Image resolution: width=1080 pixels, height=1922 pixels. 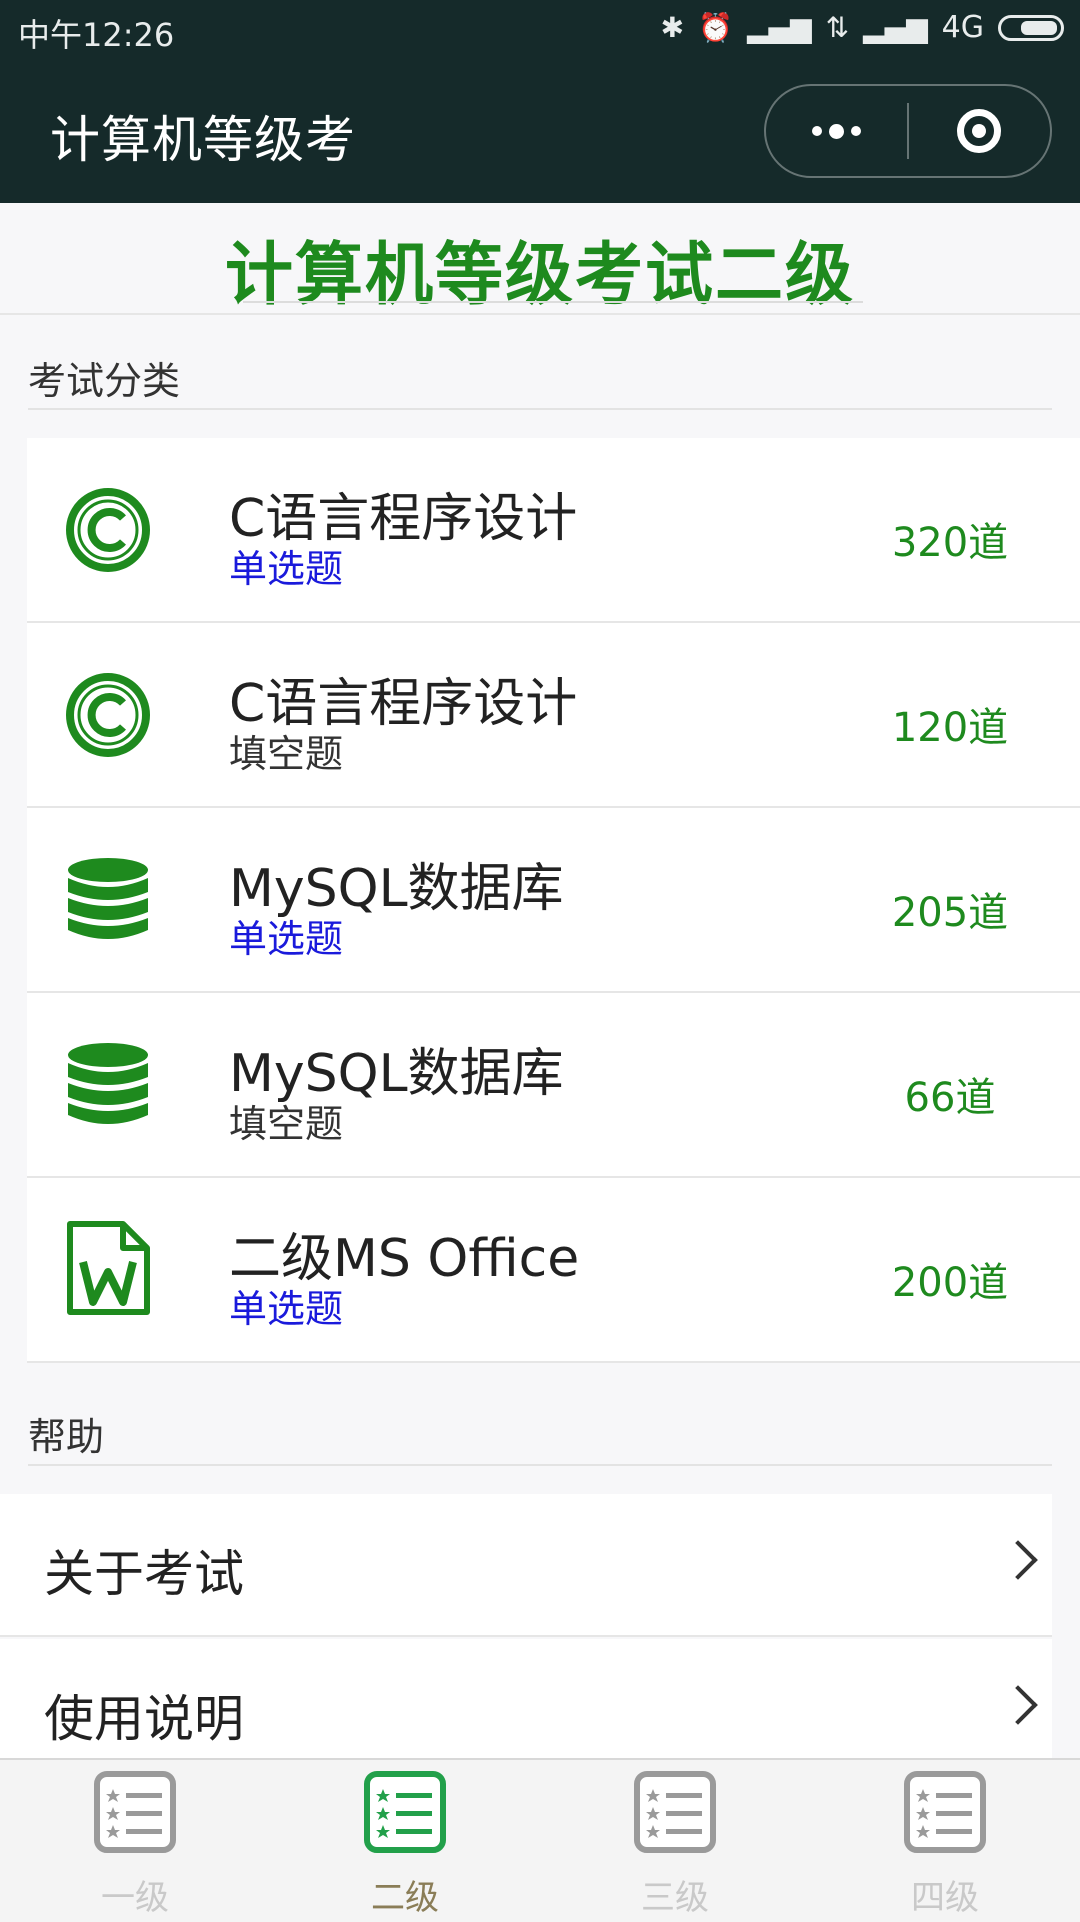 What do you see at coordinates (108, 1268) in the screenshot?
I see `word-document-icon` at bounding box center [108, 1268].